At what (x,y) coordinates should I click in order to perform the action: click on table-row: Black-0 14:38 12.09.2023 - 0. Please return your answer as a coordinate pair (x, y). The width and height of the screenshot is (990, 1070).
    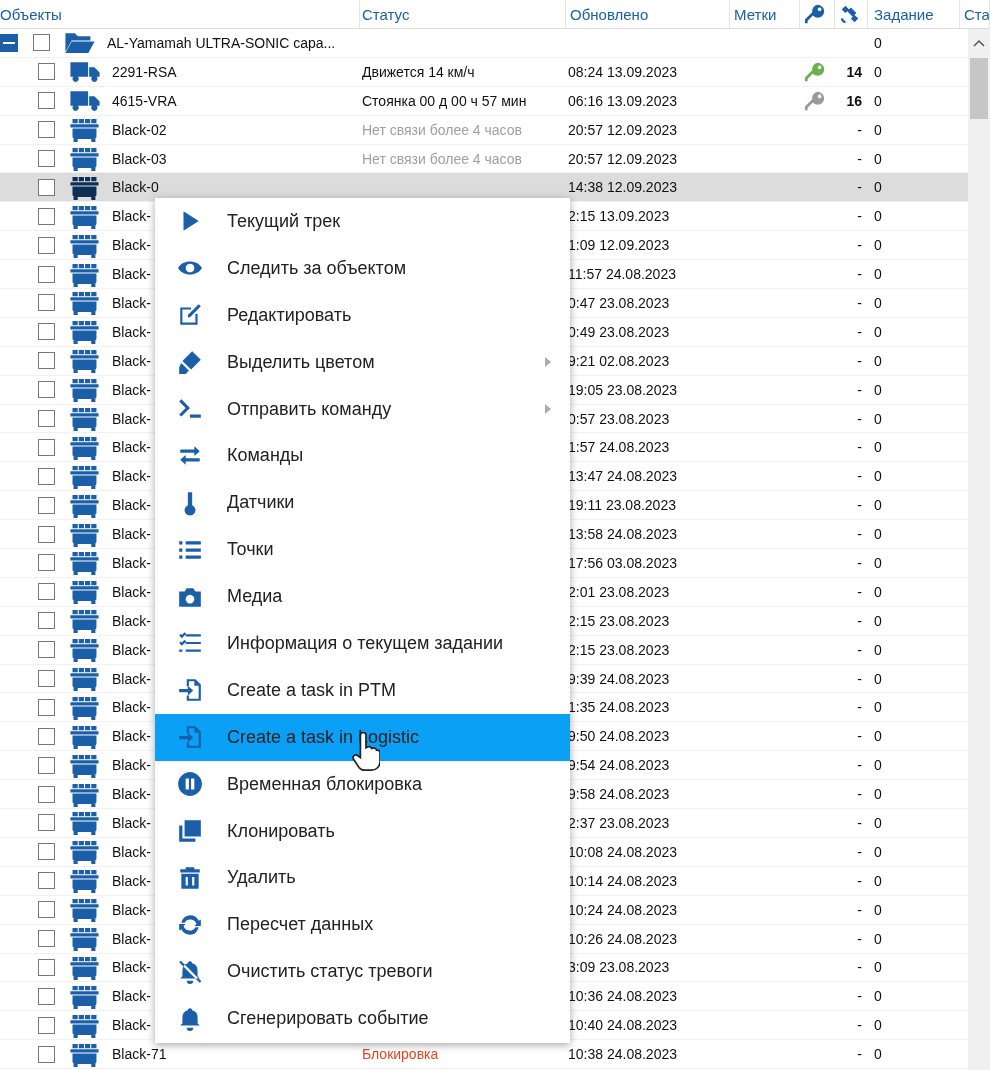
    Looking at the image, I should click on (484, 188).